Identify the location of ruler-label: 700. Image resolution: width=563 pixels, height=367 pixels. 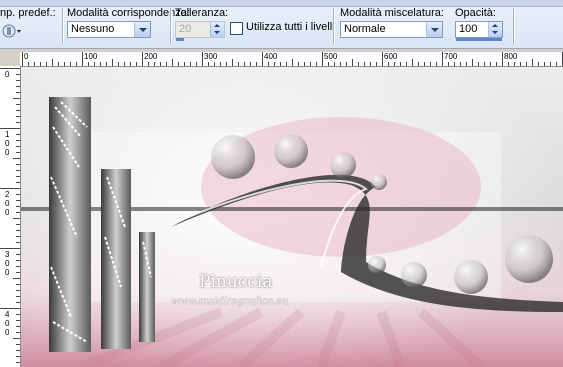
(451, 56).